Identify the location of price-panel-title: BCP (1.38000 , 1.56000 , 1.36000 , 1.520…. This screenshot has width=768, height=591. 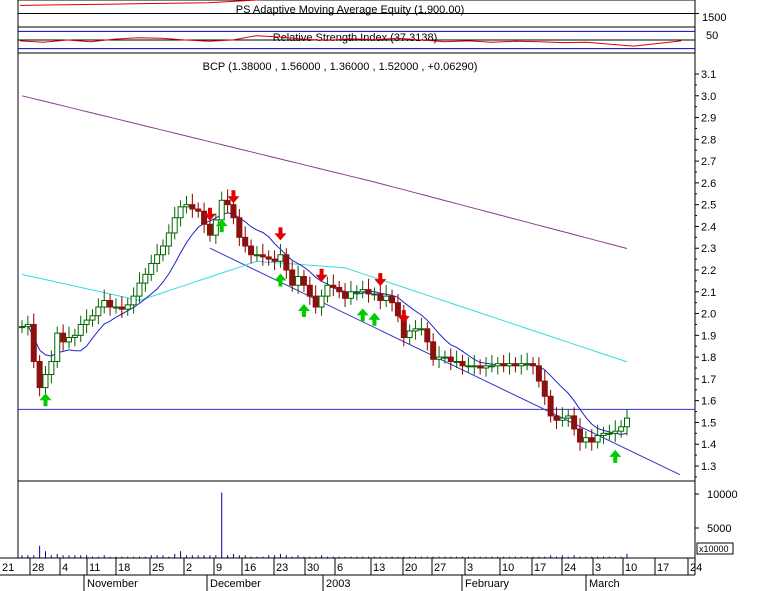
(340, 67).